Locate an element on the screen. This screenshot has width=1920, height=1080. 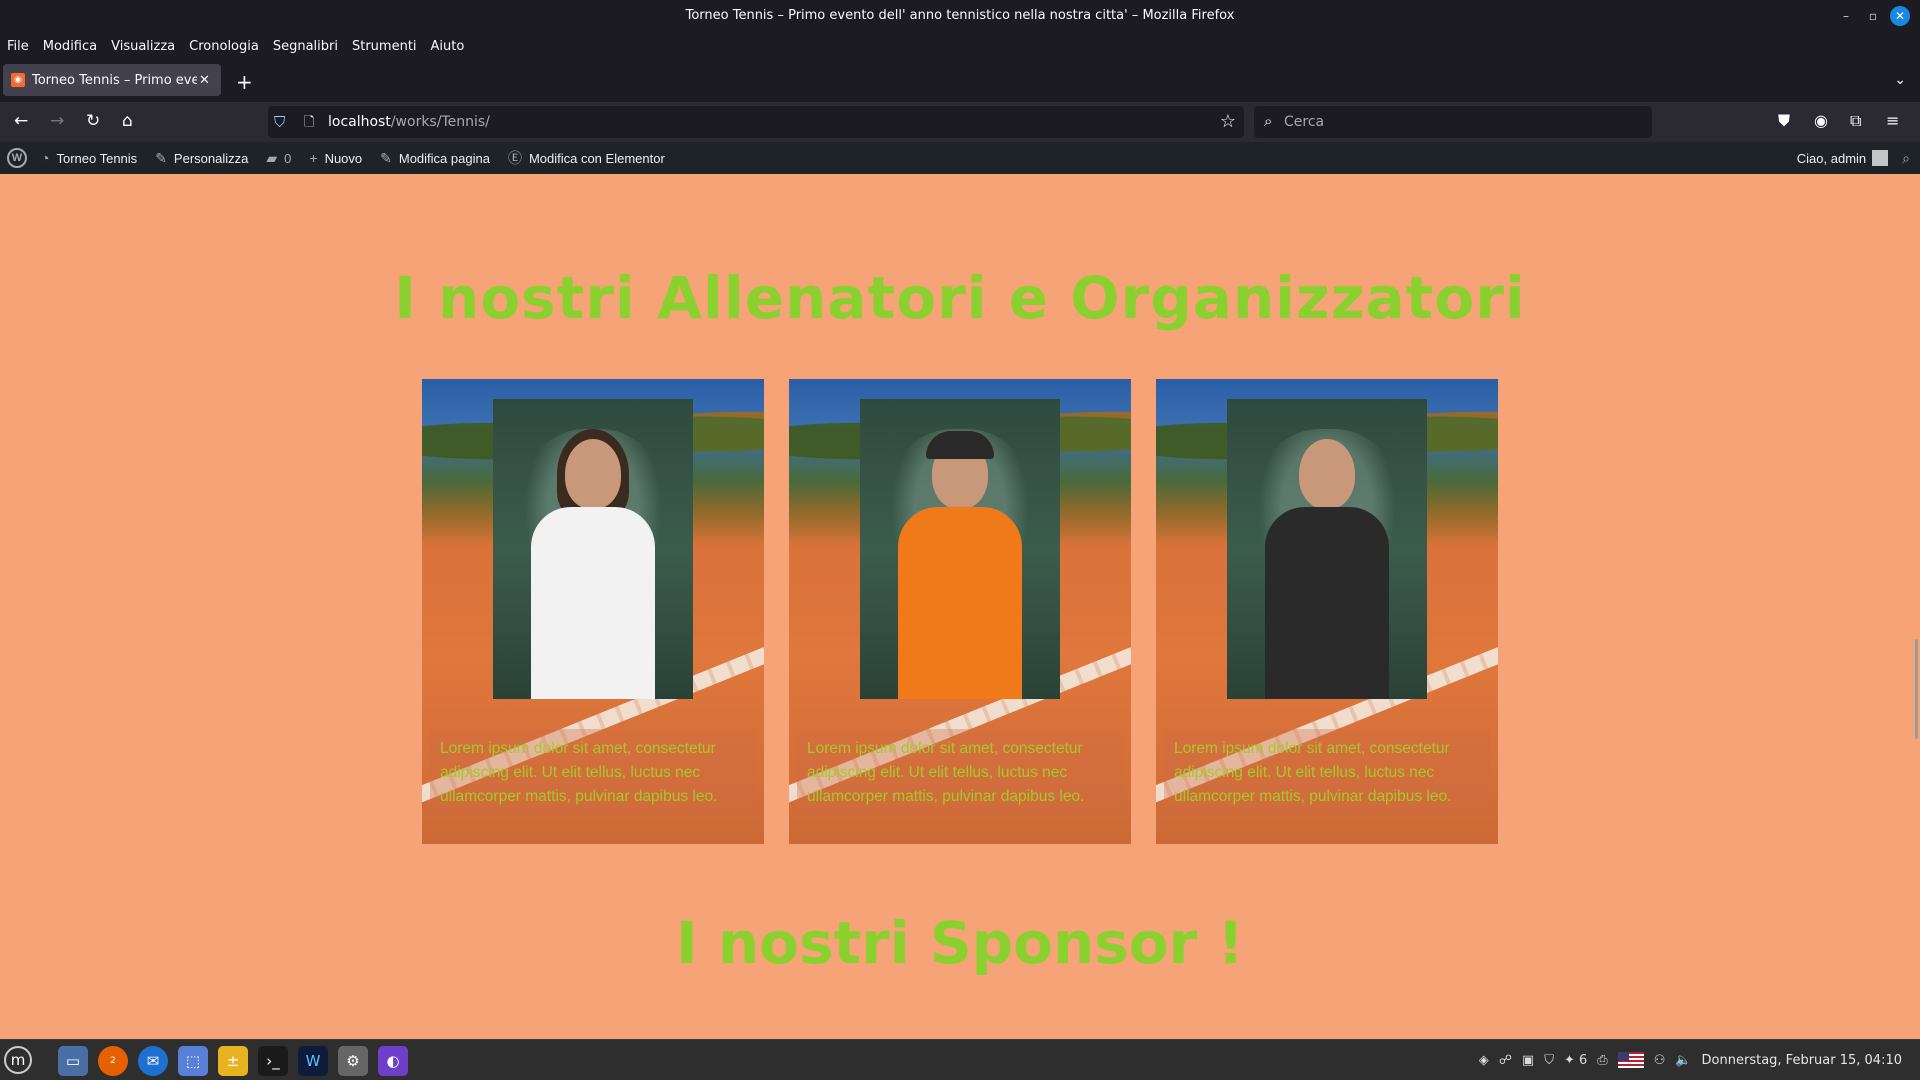
tab-label: Torneo Tennis – Primo evento is located at coordinates (114, 80).